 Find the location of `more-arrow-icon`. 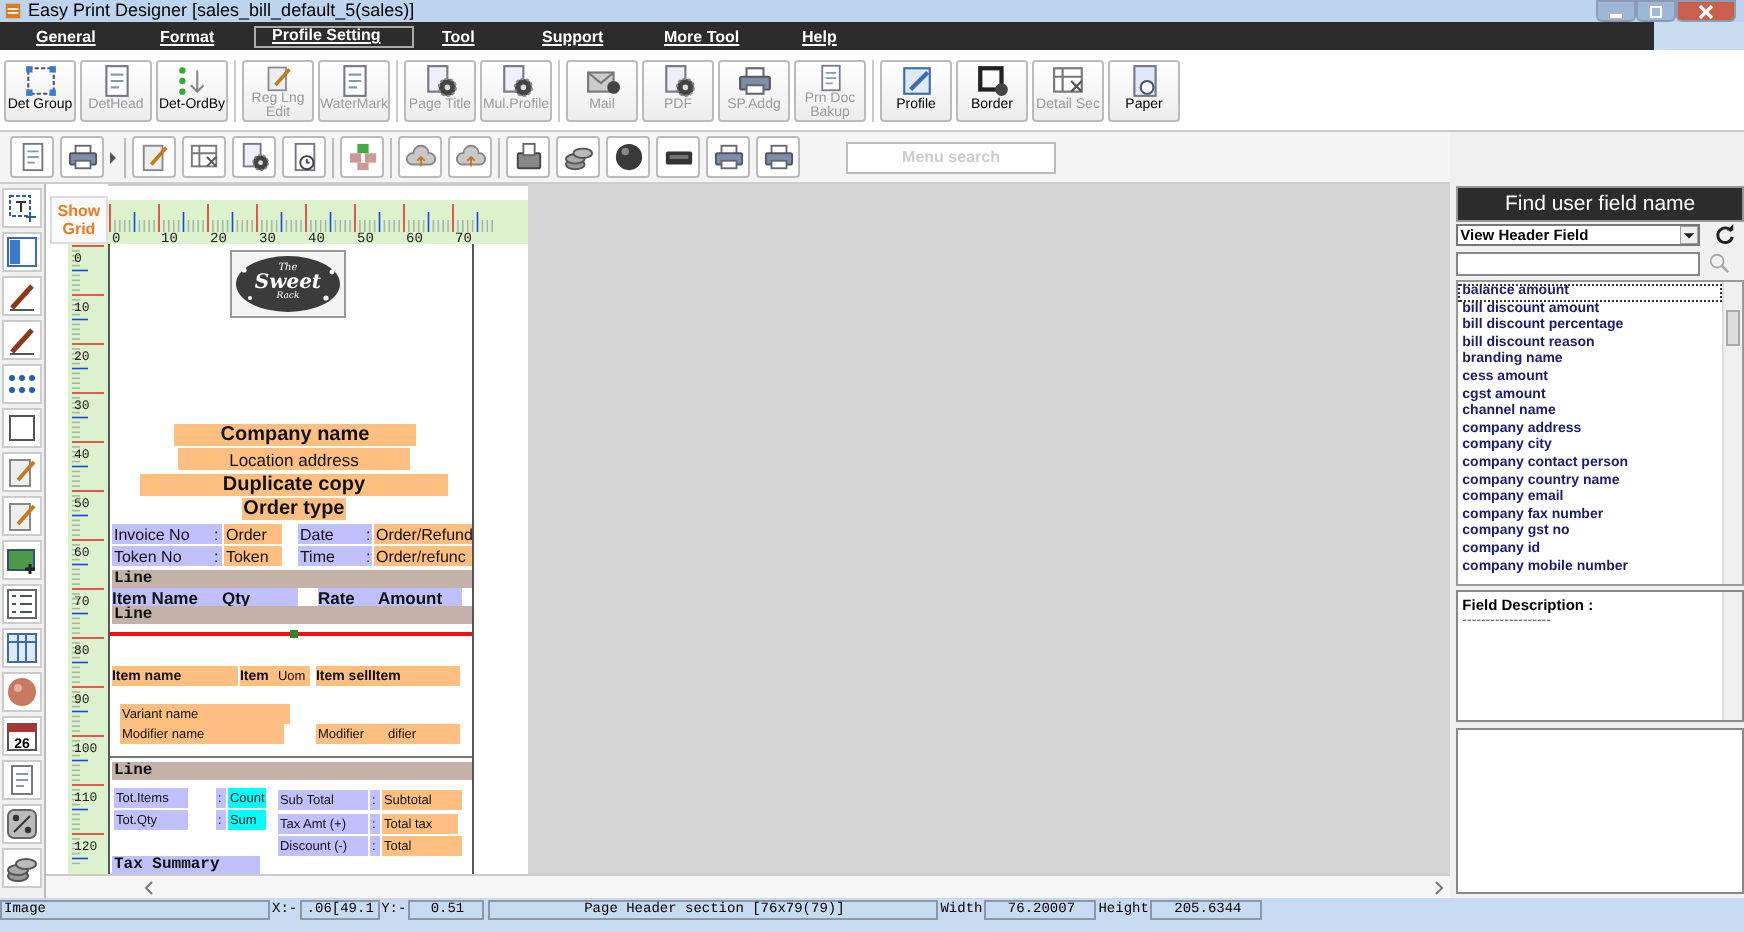

more-arrow-icon is located at coordinates (114, 157).